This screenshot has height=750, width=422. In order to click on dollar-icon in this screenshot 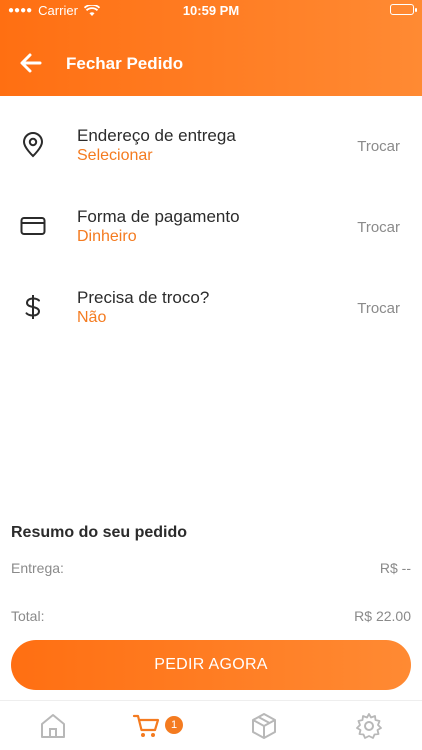, I will do `click(33, 307)`.